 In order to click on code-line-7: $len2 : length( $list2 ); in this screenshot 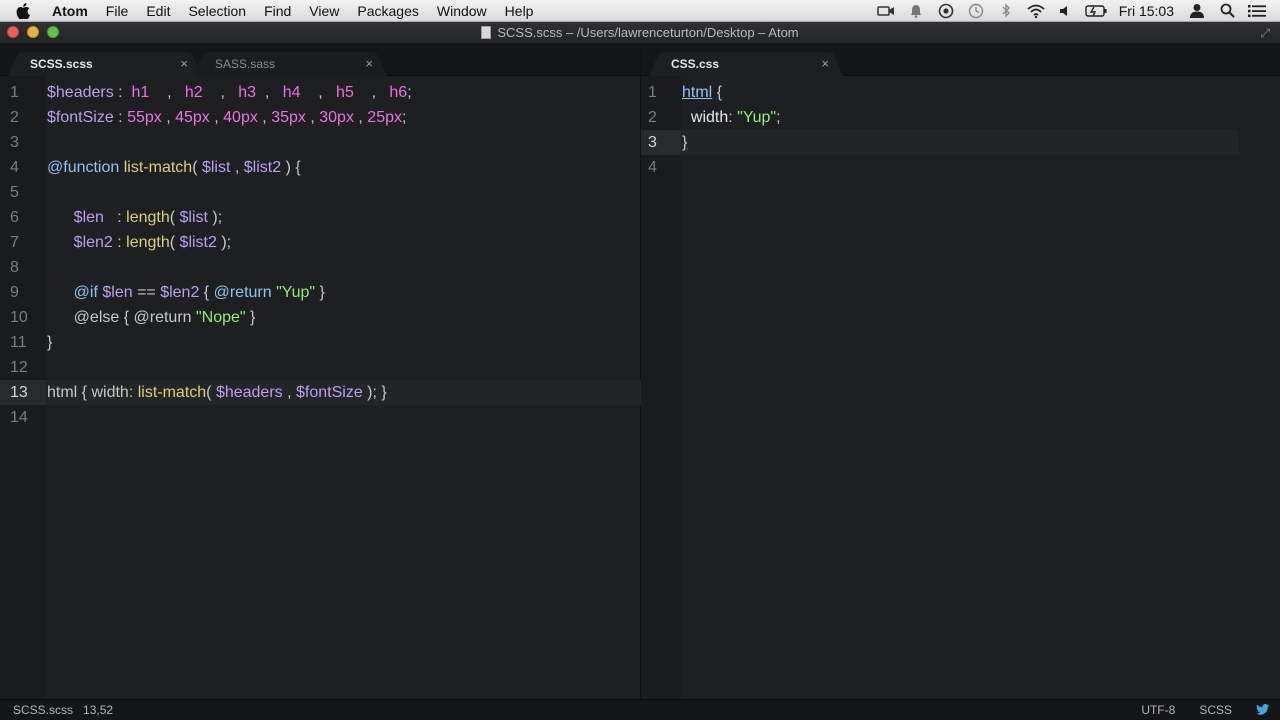, I will do `click(152, 242)`.